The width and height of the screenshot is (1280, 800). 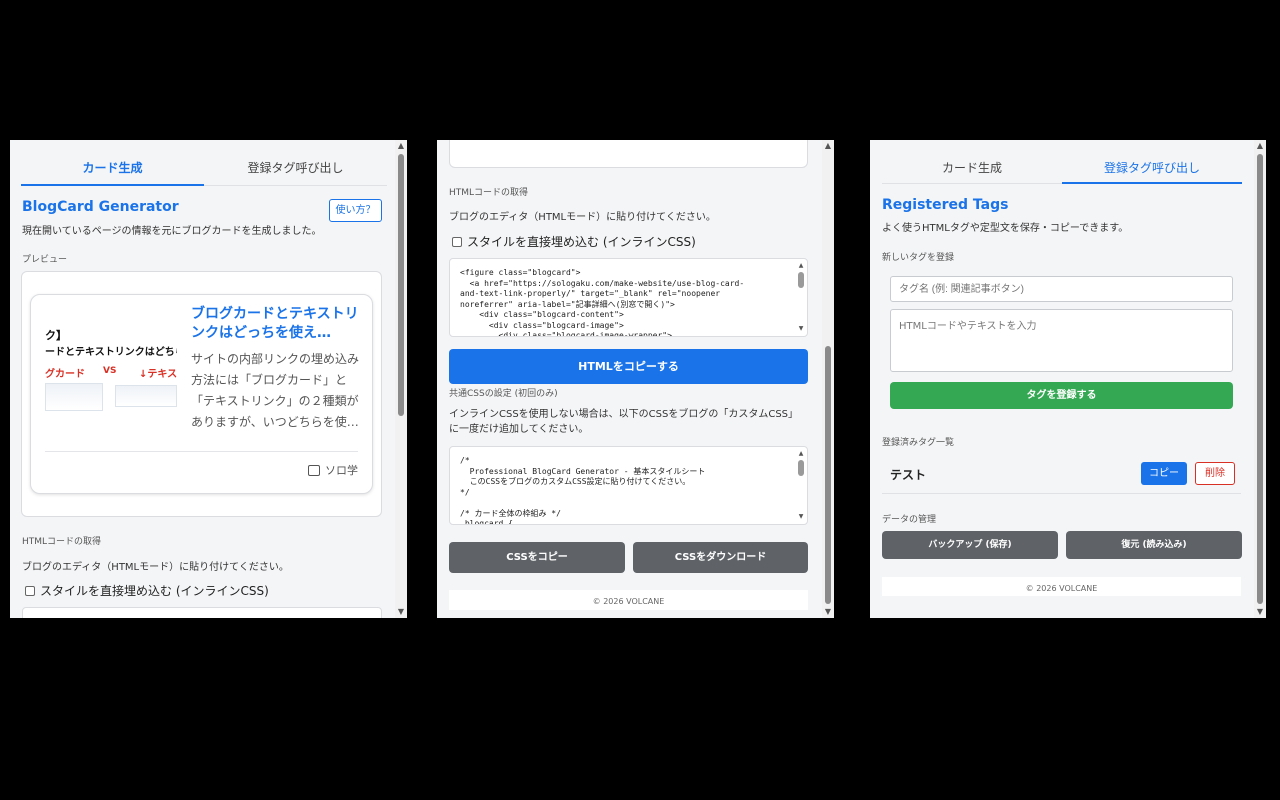 I want to click on thumbnail-text-right: ↓テキス, so click(x=158, y=374).